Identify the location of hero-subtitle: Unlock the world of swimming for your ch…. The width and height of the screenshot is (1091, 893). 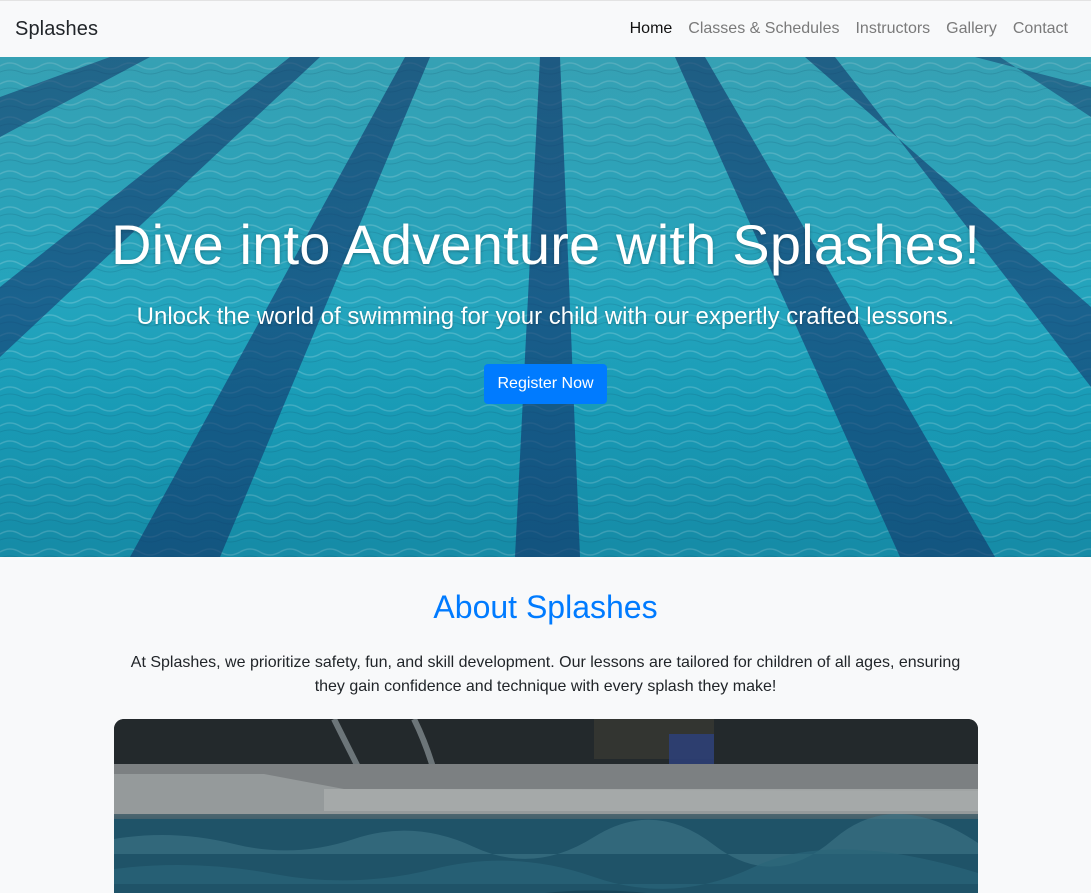
(545, 316).